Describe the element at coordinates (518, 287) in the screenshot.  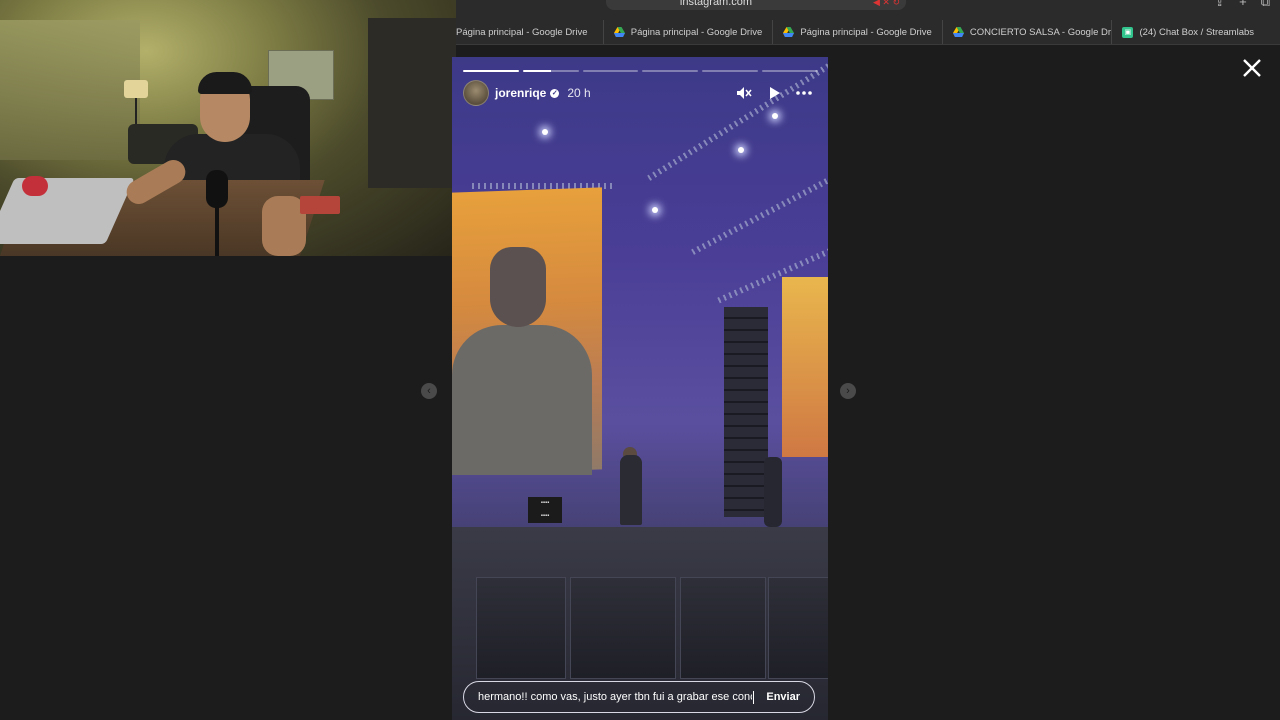
I see `screen-performer-head` at that location.